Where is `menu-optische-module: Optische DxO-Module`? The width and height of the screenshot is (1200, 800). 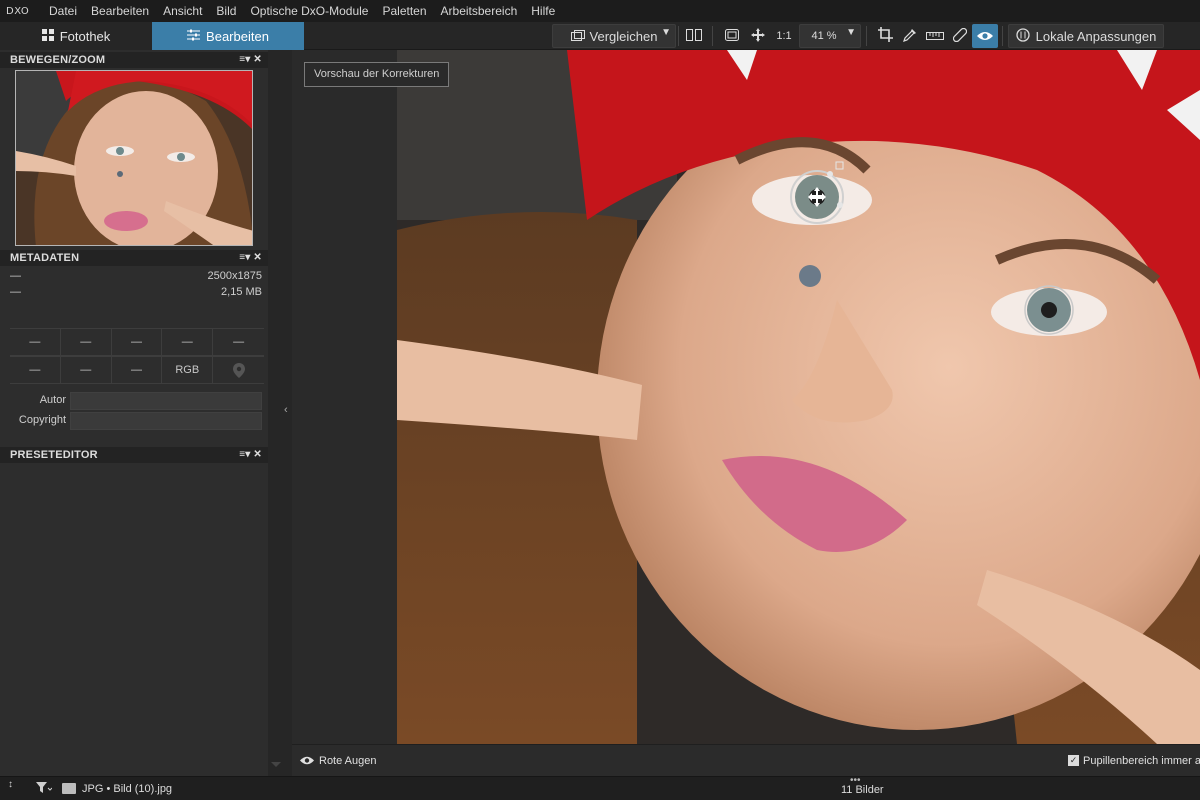
menu-optische-module: Optische DxO-Module is located at coordinates (309, 11).